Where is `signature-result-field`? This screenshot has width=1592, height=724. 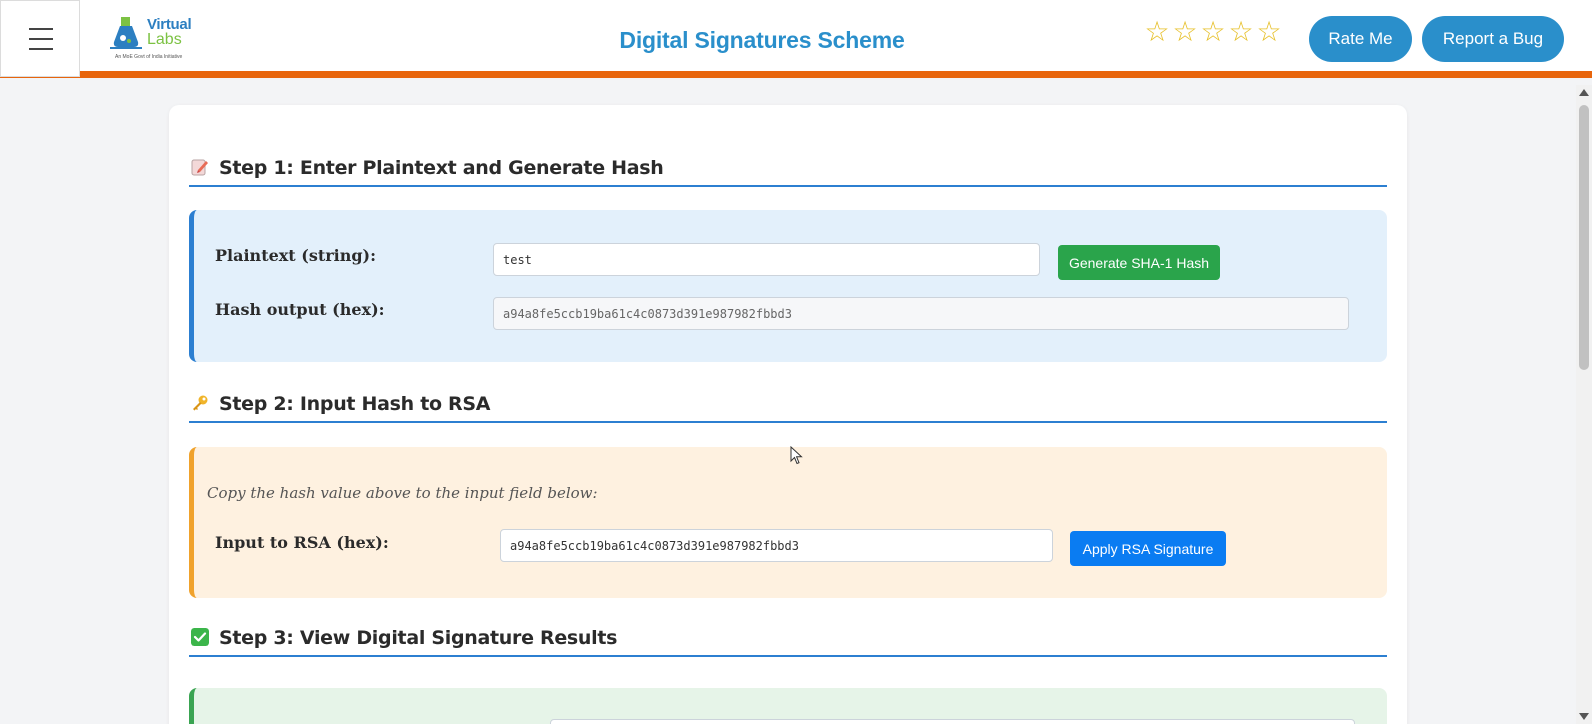 signature-result-field is located at coordinates (952, 721).